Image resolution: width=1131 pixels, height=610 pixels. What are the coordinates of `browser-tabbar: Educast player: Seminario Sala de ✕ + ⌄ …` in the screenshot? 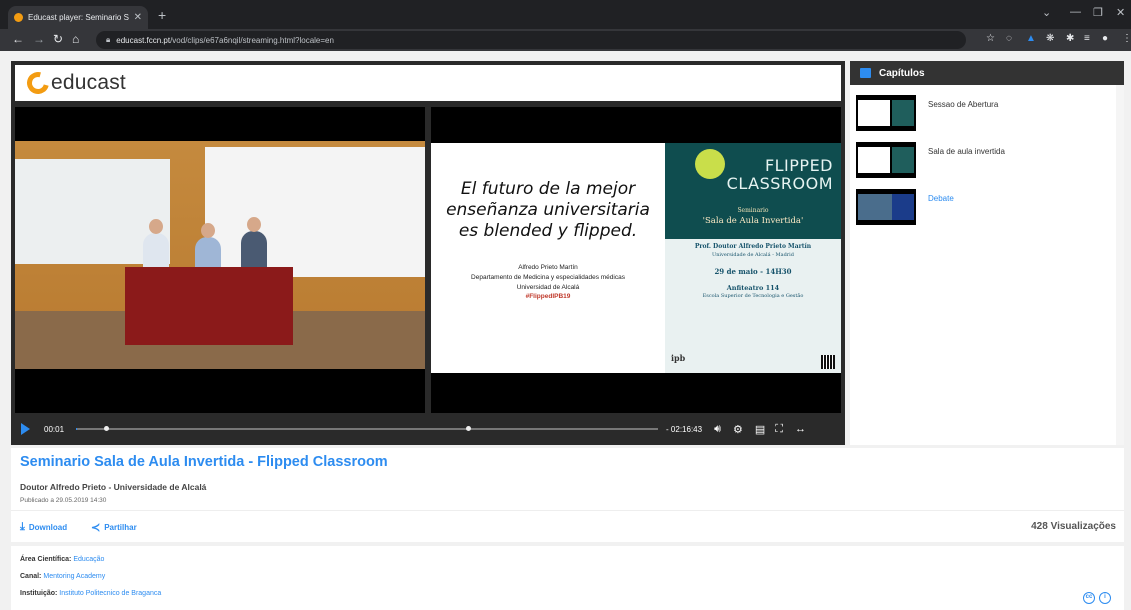 It's located at (565, 14).